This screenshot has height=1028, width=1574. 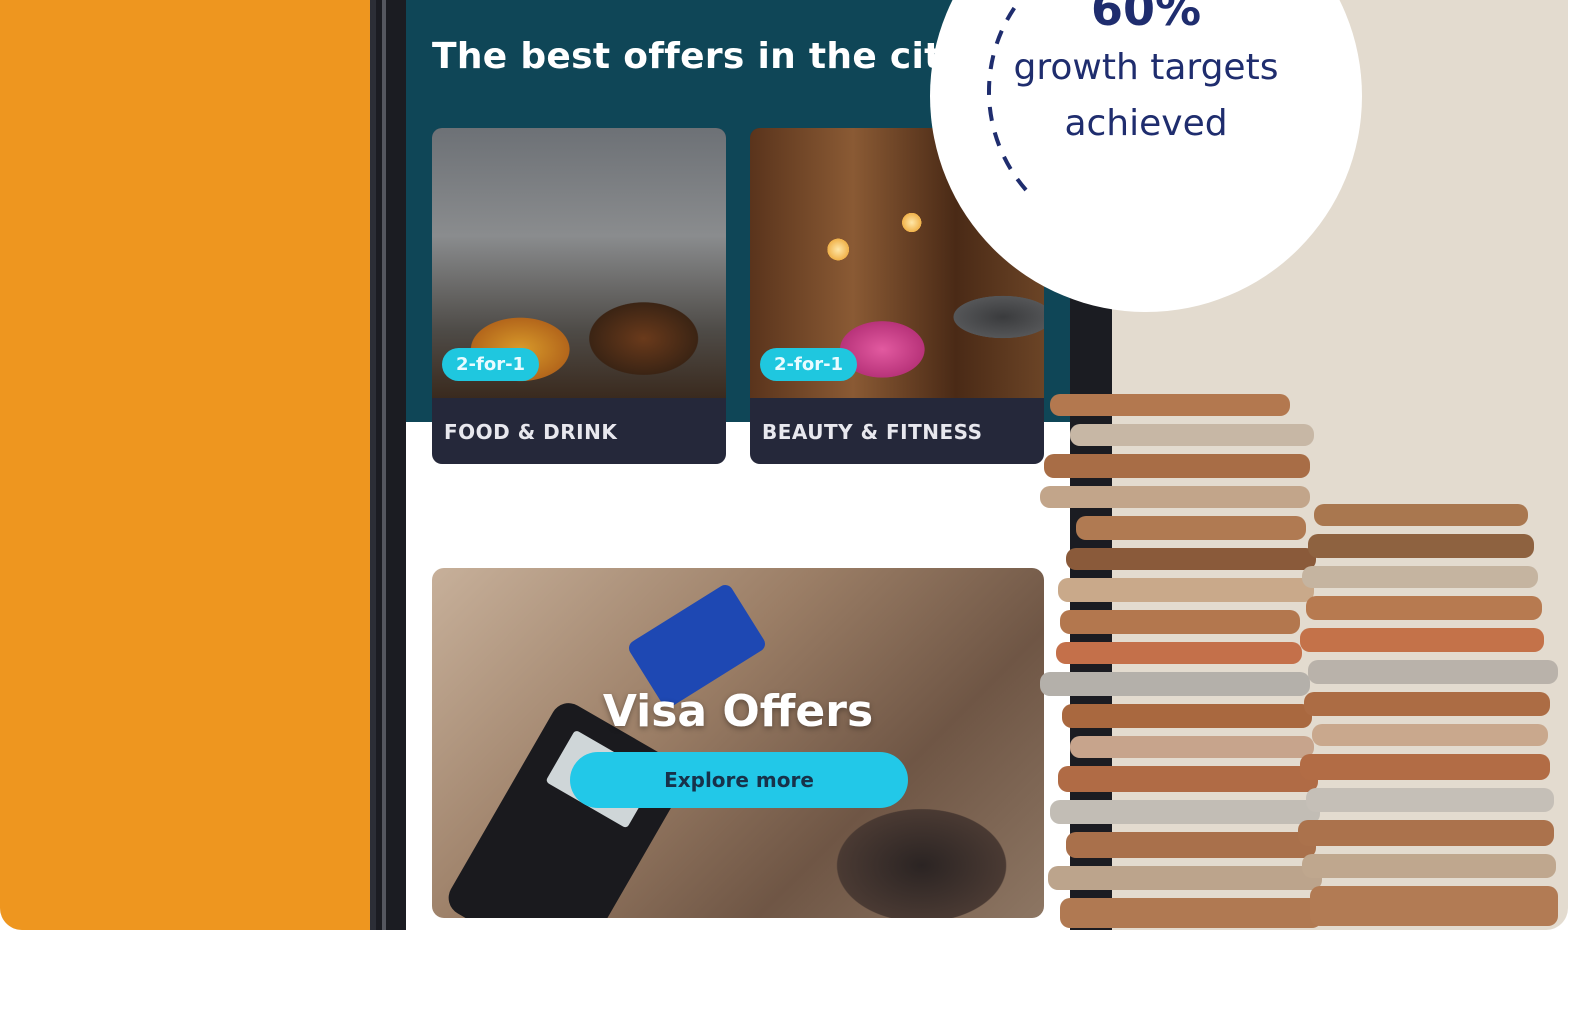 I want to click on visa-offers-promo: Visa Offers Explore more, so click(x=738, y=743).